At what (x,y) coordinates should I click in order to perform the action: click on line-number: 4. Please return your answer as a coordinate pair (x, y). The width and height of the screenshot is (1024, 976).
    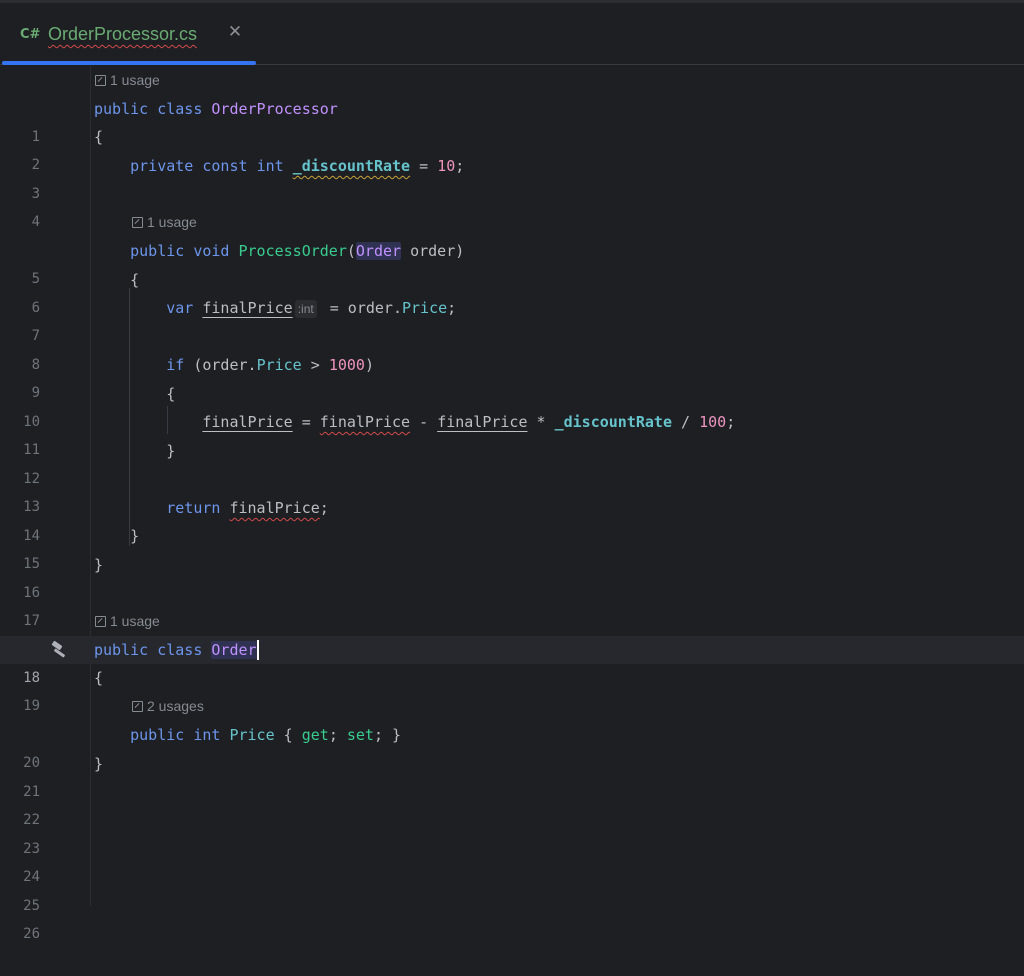
    Looking at the image, I should click on (35, 222).